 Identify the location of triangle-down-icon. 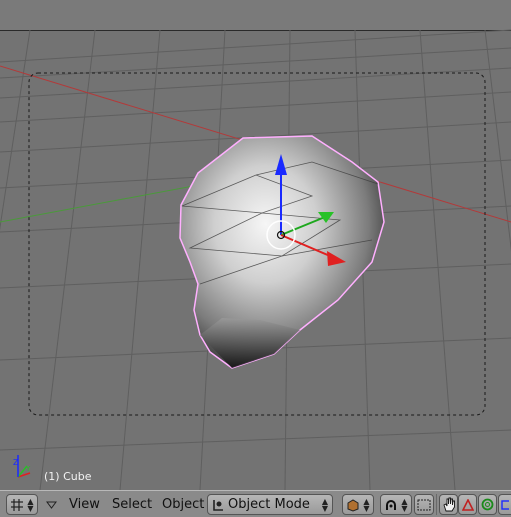
(51, 505).